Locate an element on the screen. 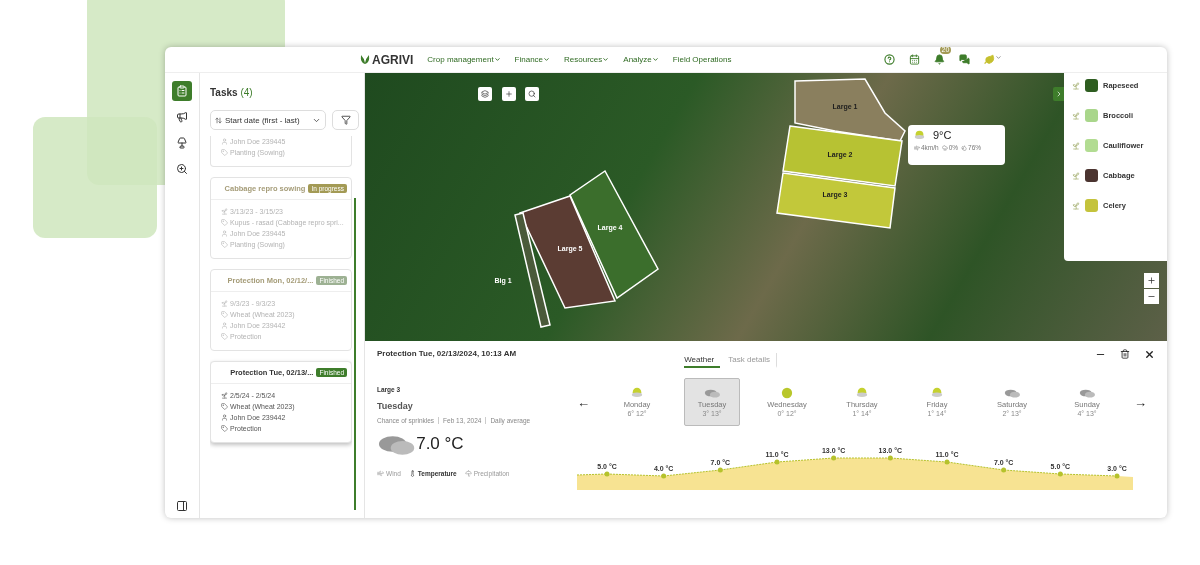  lamp-icon is located at coordinates (182, 143).